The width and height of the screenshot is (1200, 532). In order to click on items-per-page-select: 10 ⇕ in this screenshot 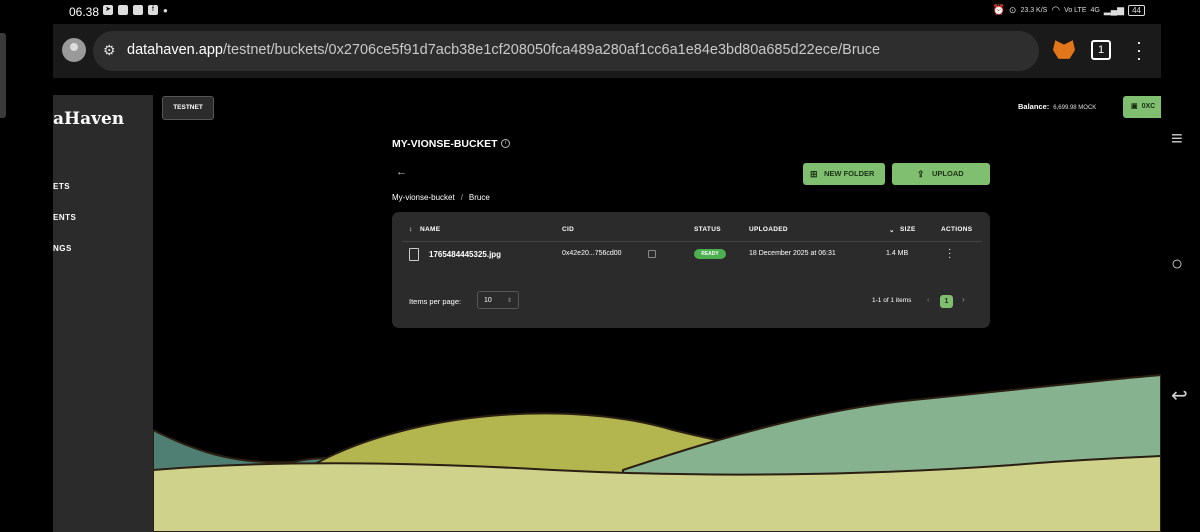, I will do `click(498, 300)`.